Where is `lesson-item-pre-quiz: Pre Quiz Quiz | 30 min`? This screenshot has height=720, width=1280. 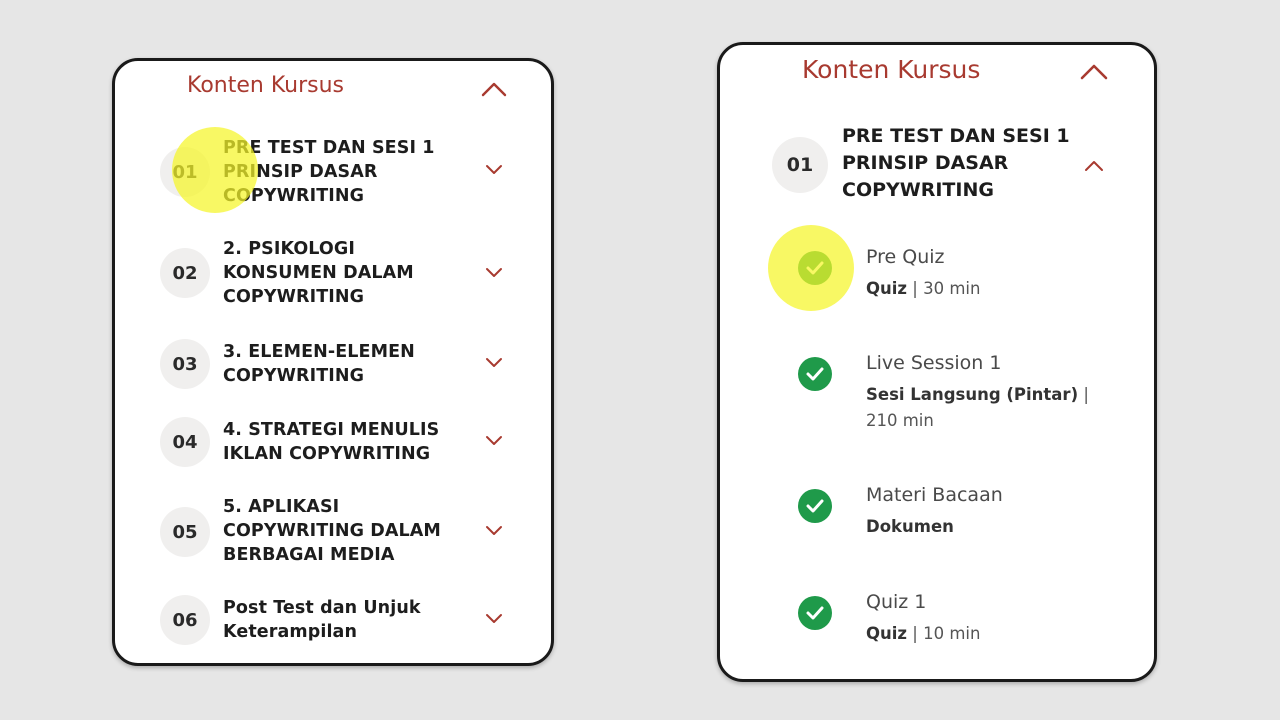 lesson-item-pre-quiz: Pre Quiz Quiz | 30 min is located at coordinates (937, 278).